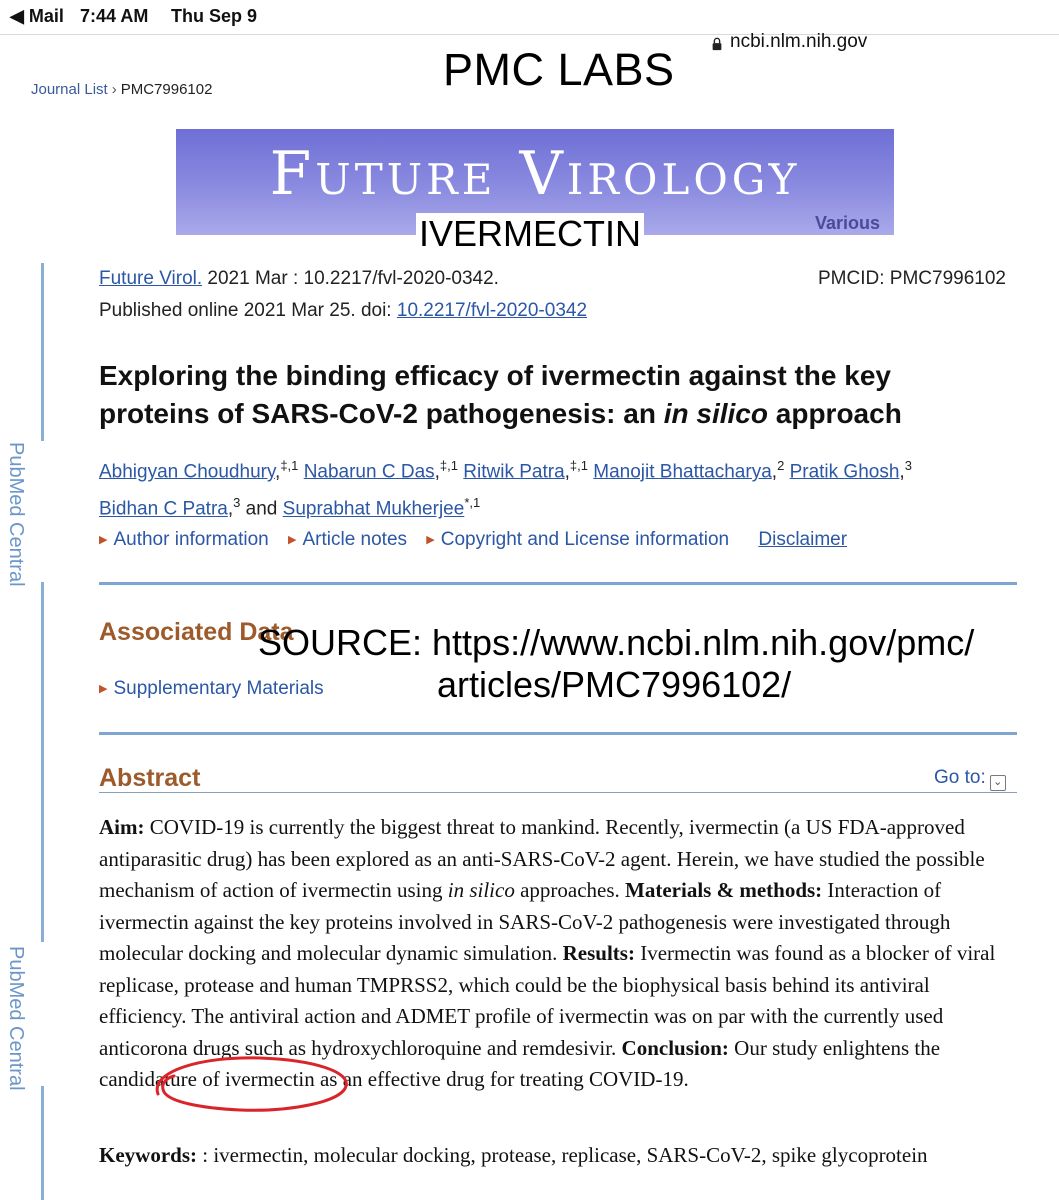 This screenshot has width=1059, height=1200. I want to click on status-date: Thu Sep 9, so click(214, 16).